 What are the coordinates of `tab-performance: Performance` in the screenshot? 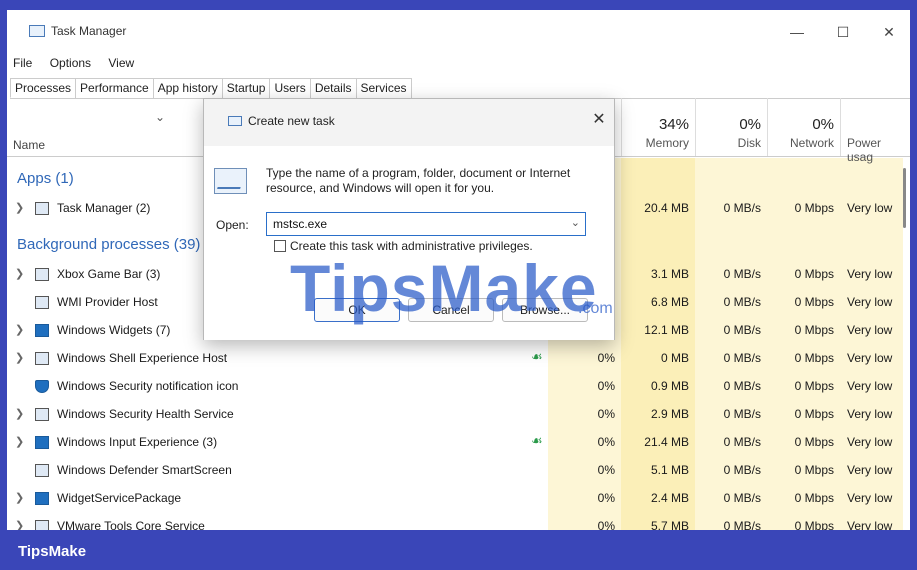 It's located at (114, 88).